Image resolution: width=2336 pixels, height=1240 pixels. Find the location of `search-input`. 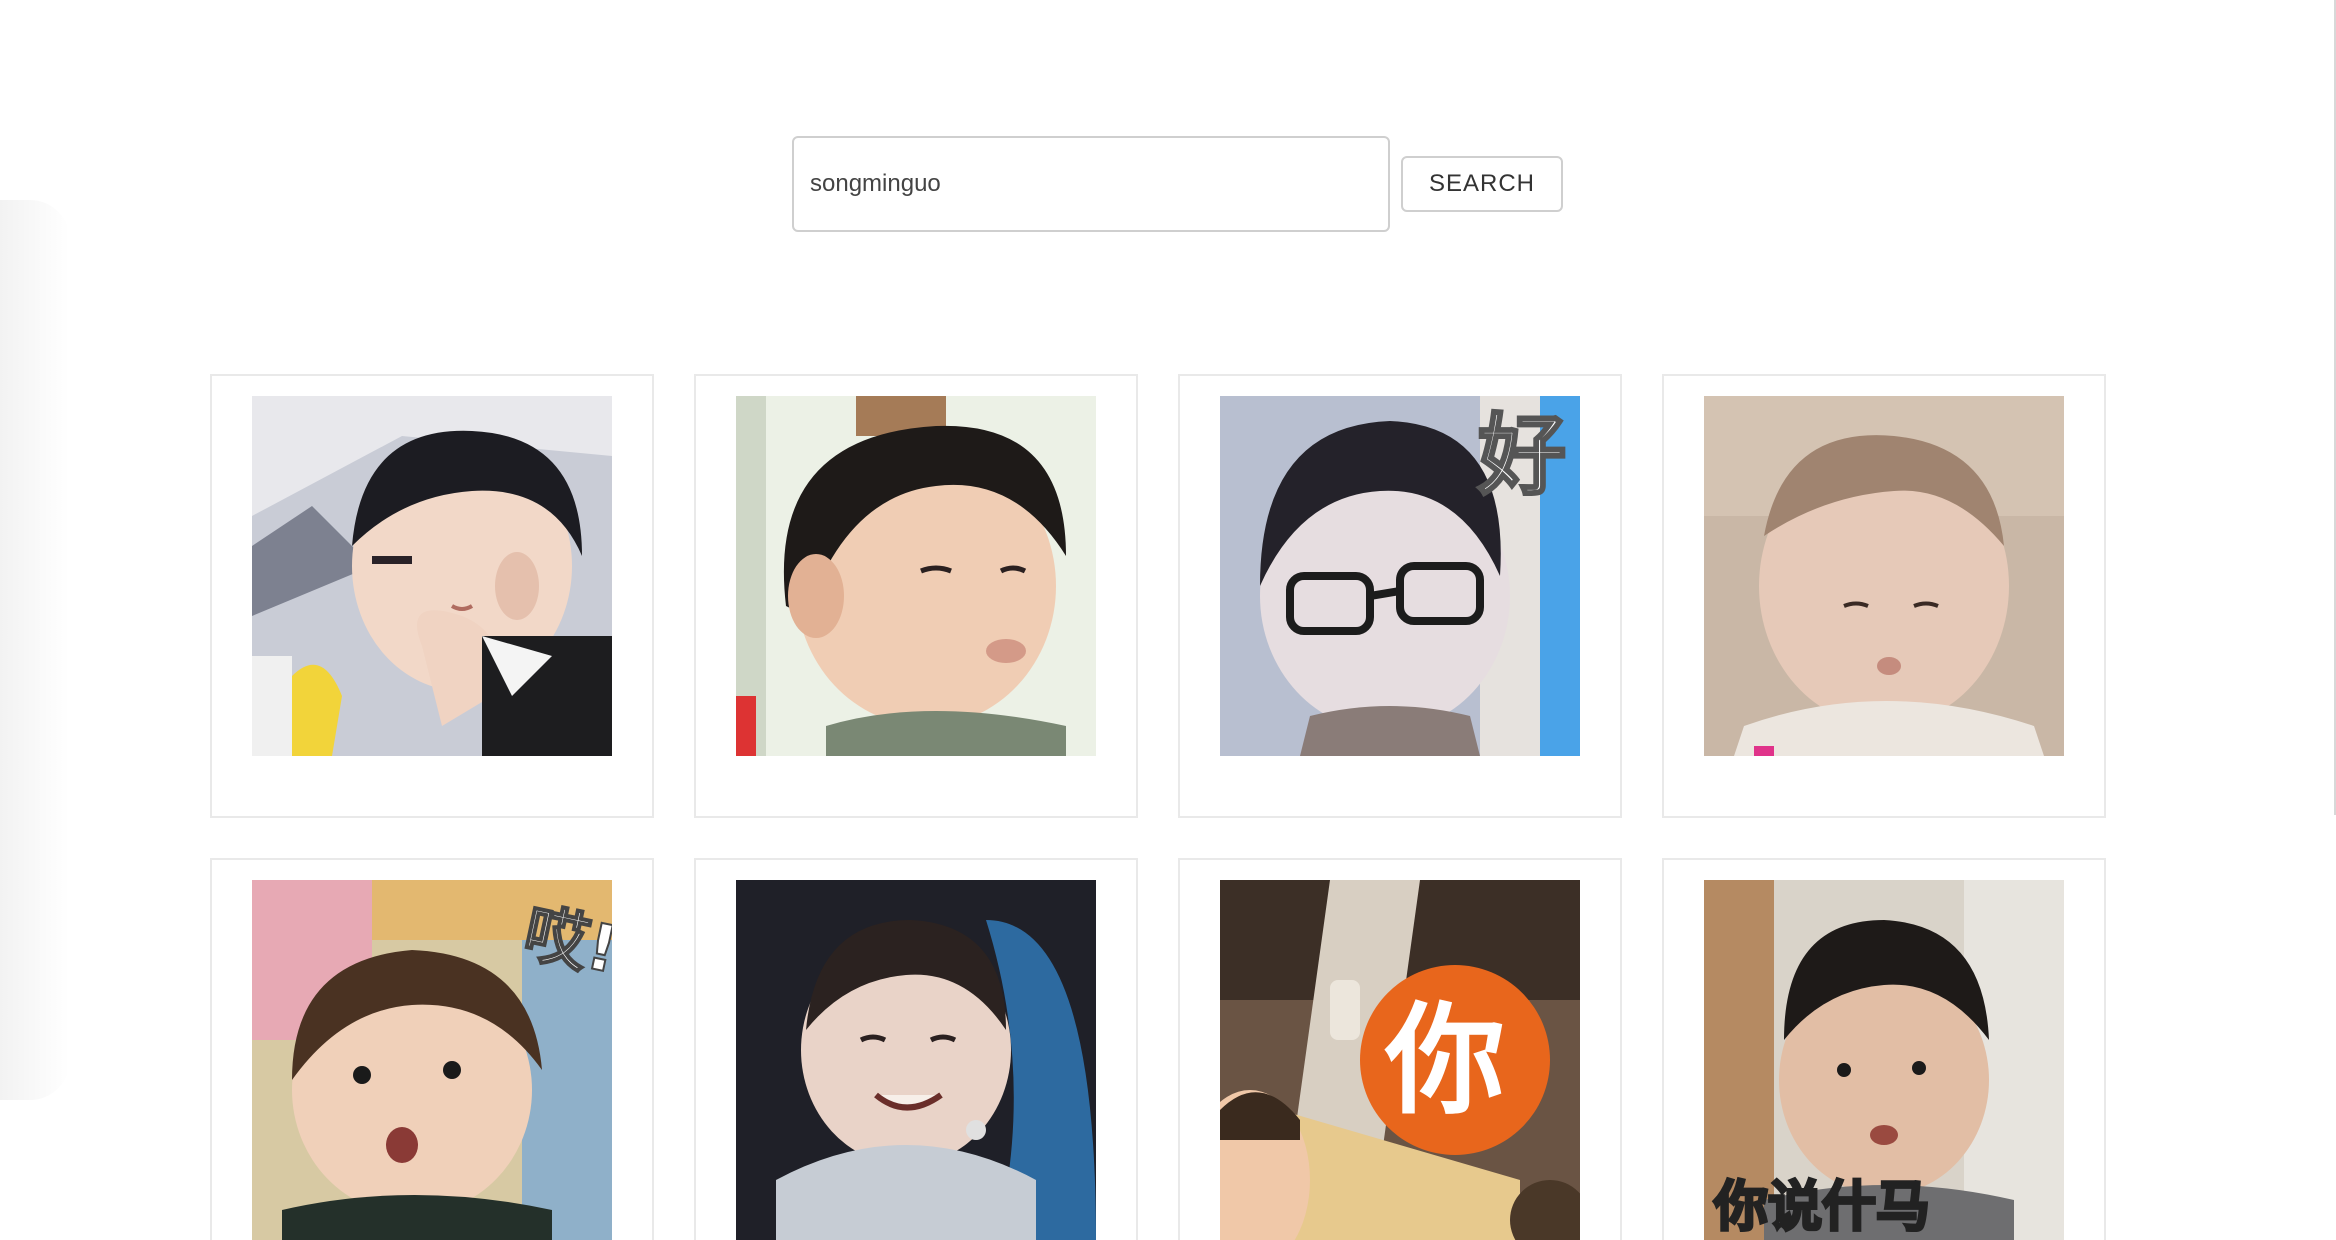

search-input is located at coordinates (1091, 184).